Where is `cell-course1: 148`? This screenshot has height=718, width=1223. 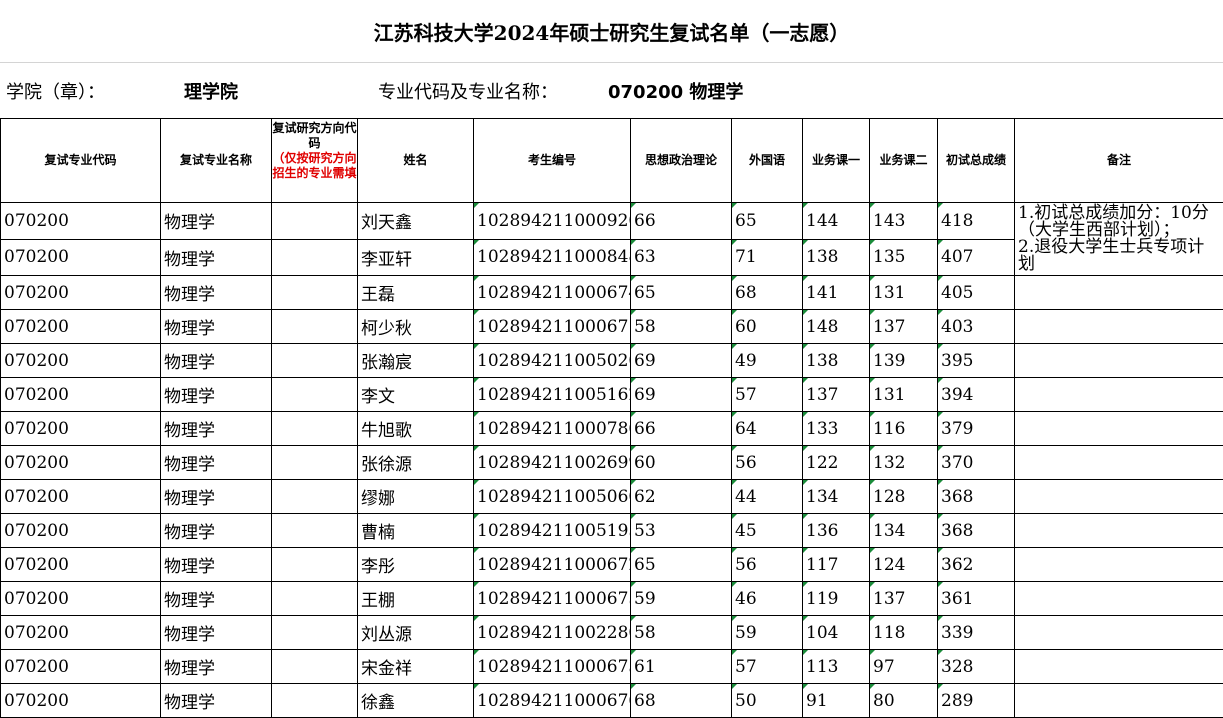
cell-course1: 148 is located at coordinates (836, 327).